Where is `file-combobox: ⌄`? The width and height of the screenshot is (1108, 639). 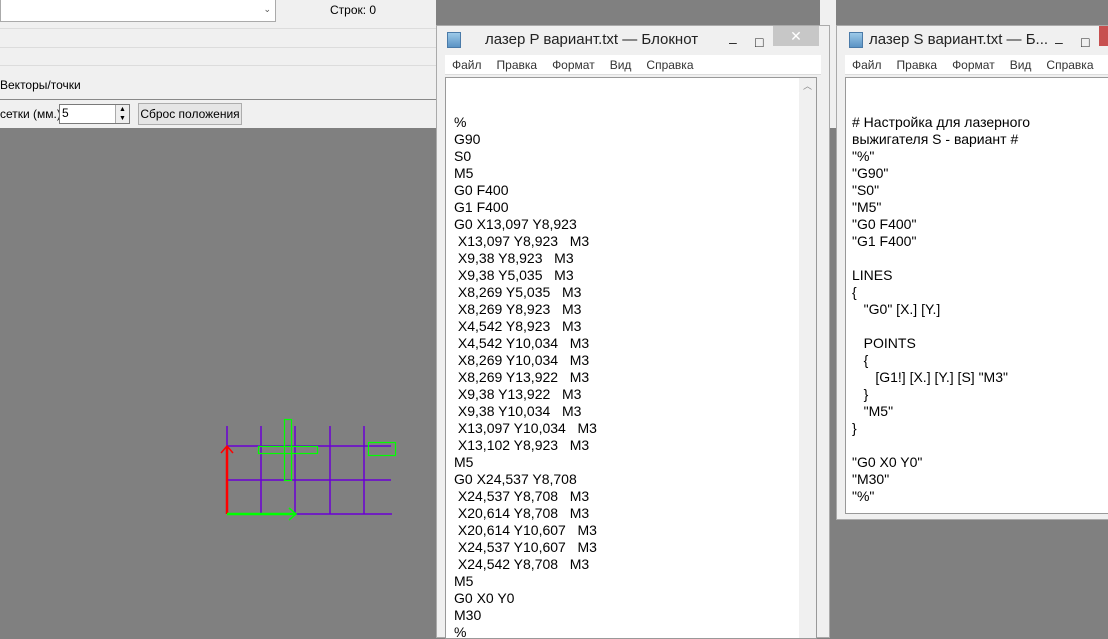 file-combobox: ⌄ is located at coordinates (138, 11).